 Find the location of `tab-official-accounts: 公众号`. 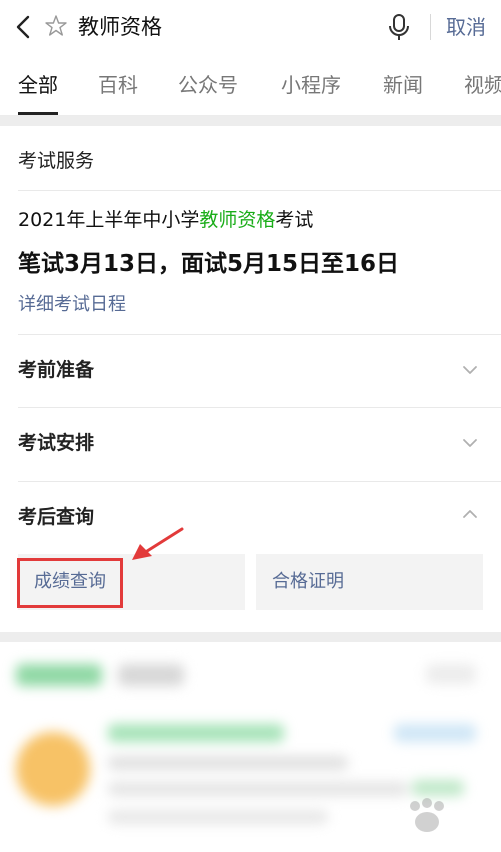

tab-official-accounts: 公众号 is located at coordinates (208, 85).